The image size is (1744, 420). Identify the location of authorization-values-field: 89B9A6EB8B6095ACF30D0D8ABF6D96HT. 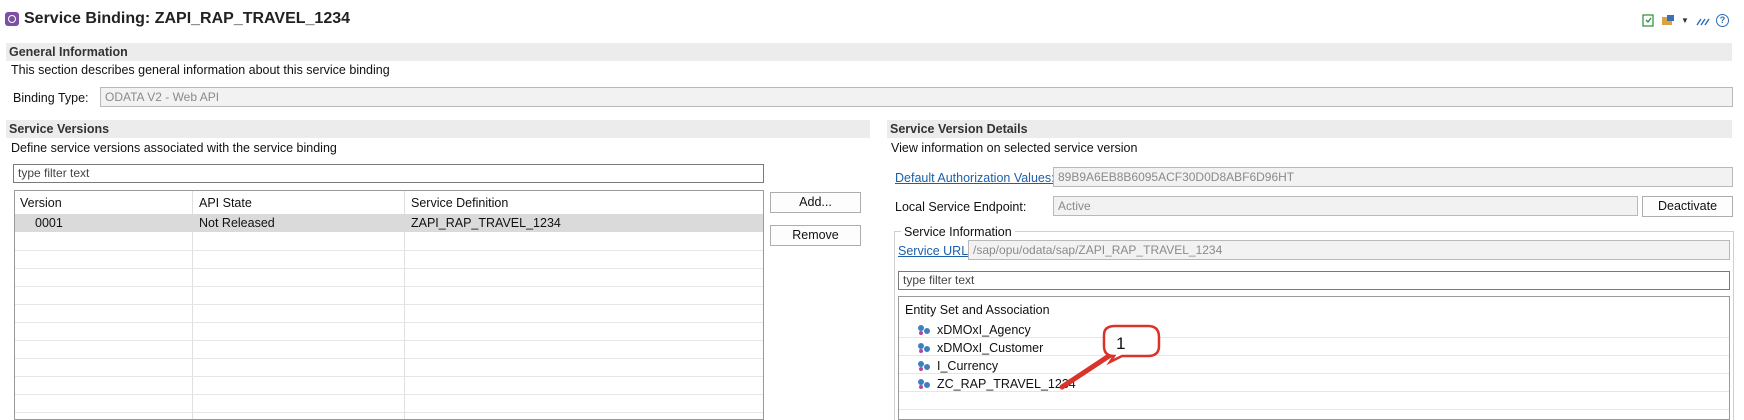
(1393, 177).